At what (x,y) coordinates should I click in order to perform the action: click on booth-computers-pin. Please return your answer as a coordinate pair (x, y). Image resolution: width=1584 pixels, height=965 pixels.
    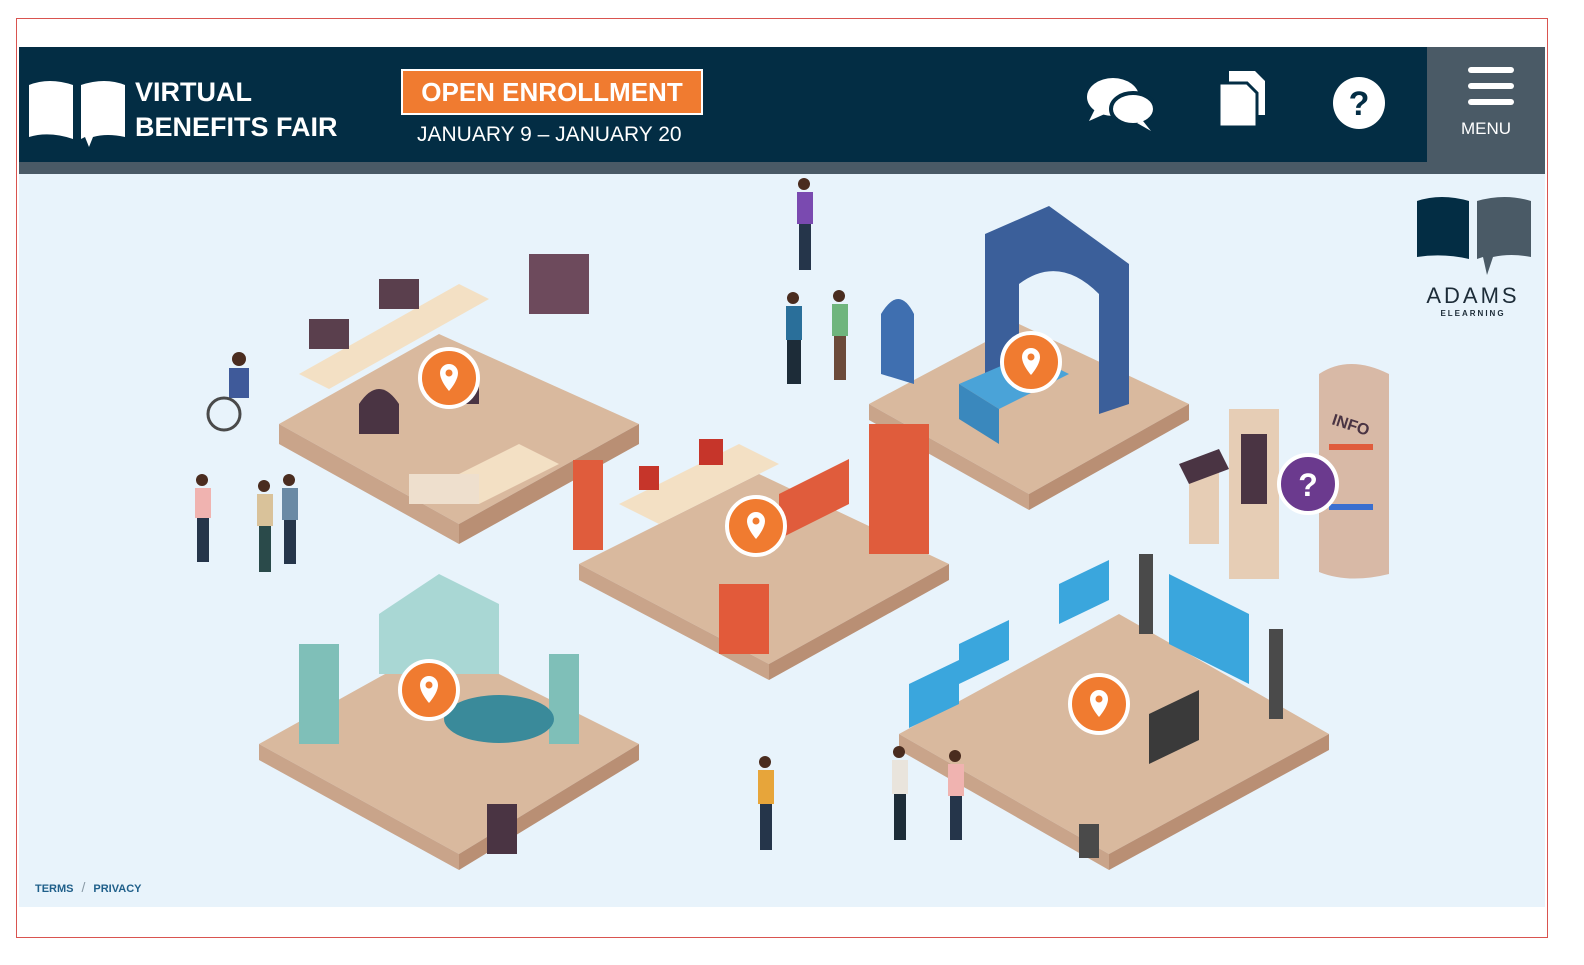
    Looking at the image, I should click on (449, 378).